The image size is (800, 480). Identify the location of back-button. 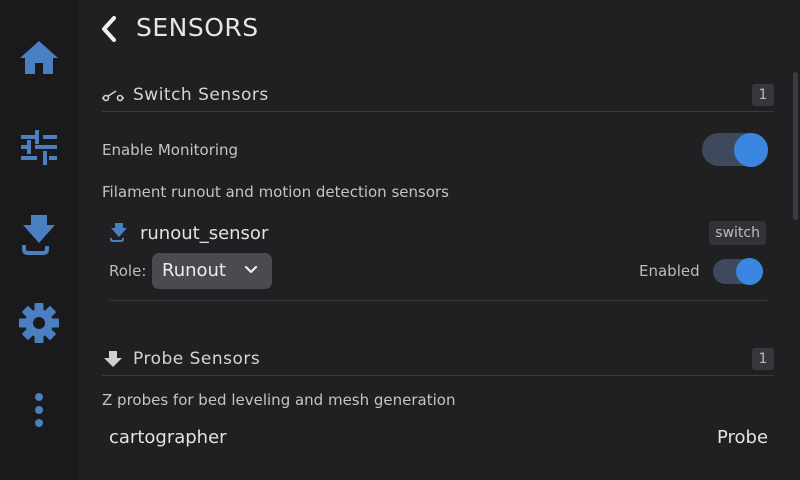
(109, 29).